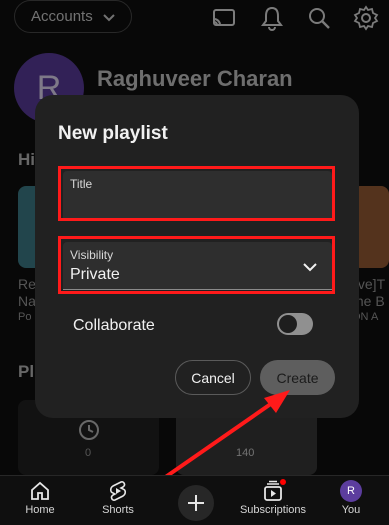 Image resolution: width=389 pixels, height=525 pixels. Describe the element at coordinates (273, 510) in the screenshot. I see `nav-subscriptions-label: Subscriptions` at that location.